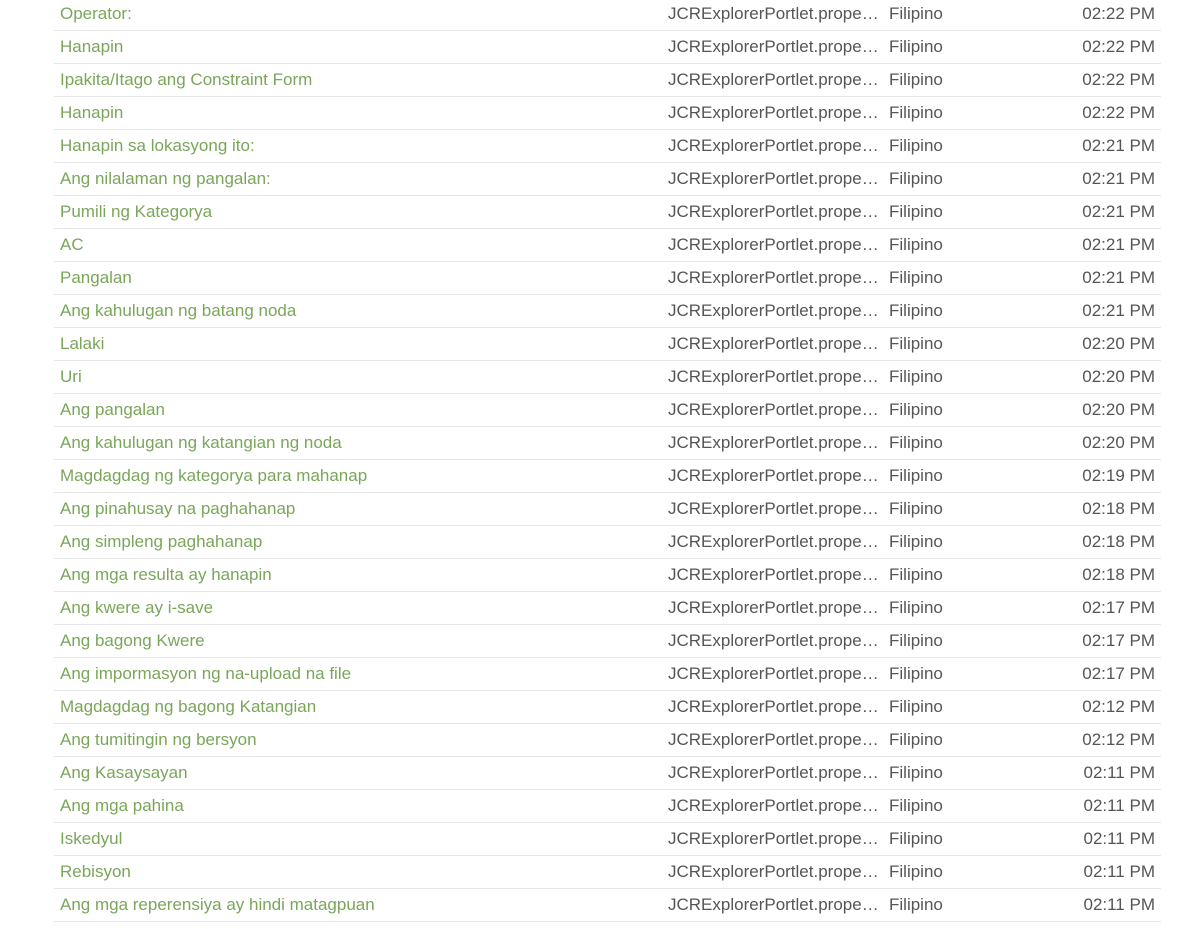 The height and width of the screenshot is (929, 1203). I want to click on translation-text-link: Ang nilalaman ng pangalan:, so click(165, 178).